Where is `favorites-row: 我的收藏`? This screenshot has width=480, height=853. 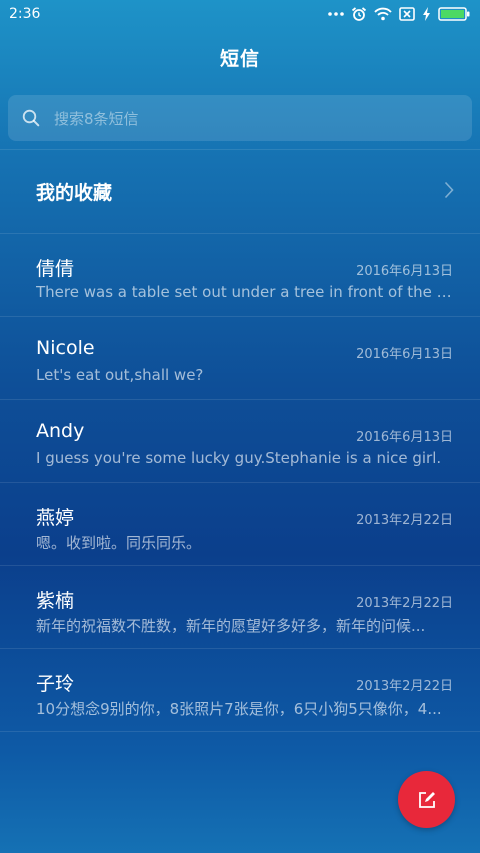 favorites-row: 我的收藏 is located at coordinates (240, 191).